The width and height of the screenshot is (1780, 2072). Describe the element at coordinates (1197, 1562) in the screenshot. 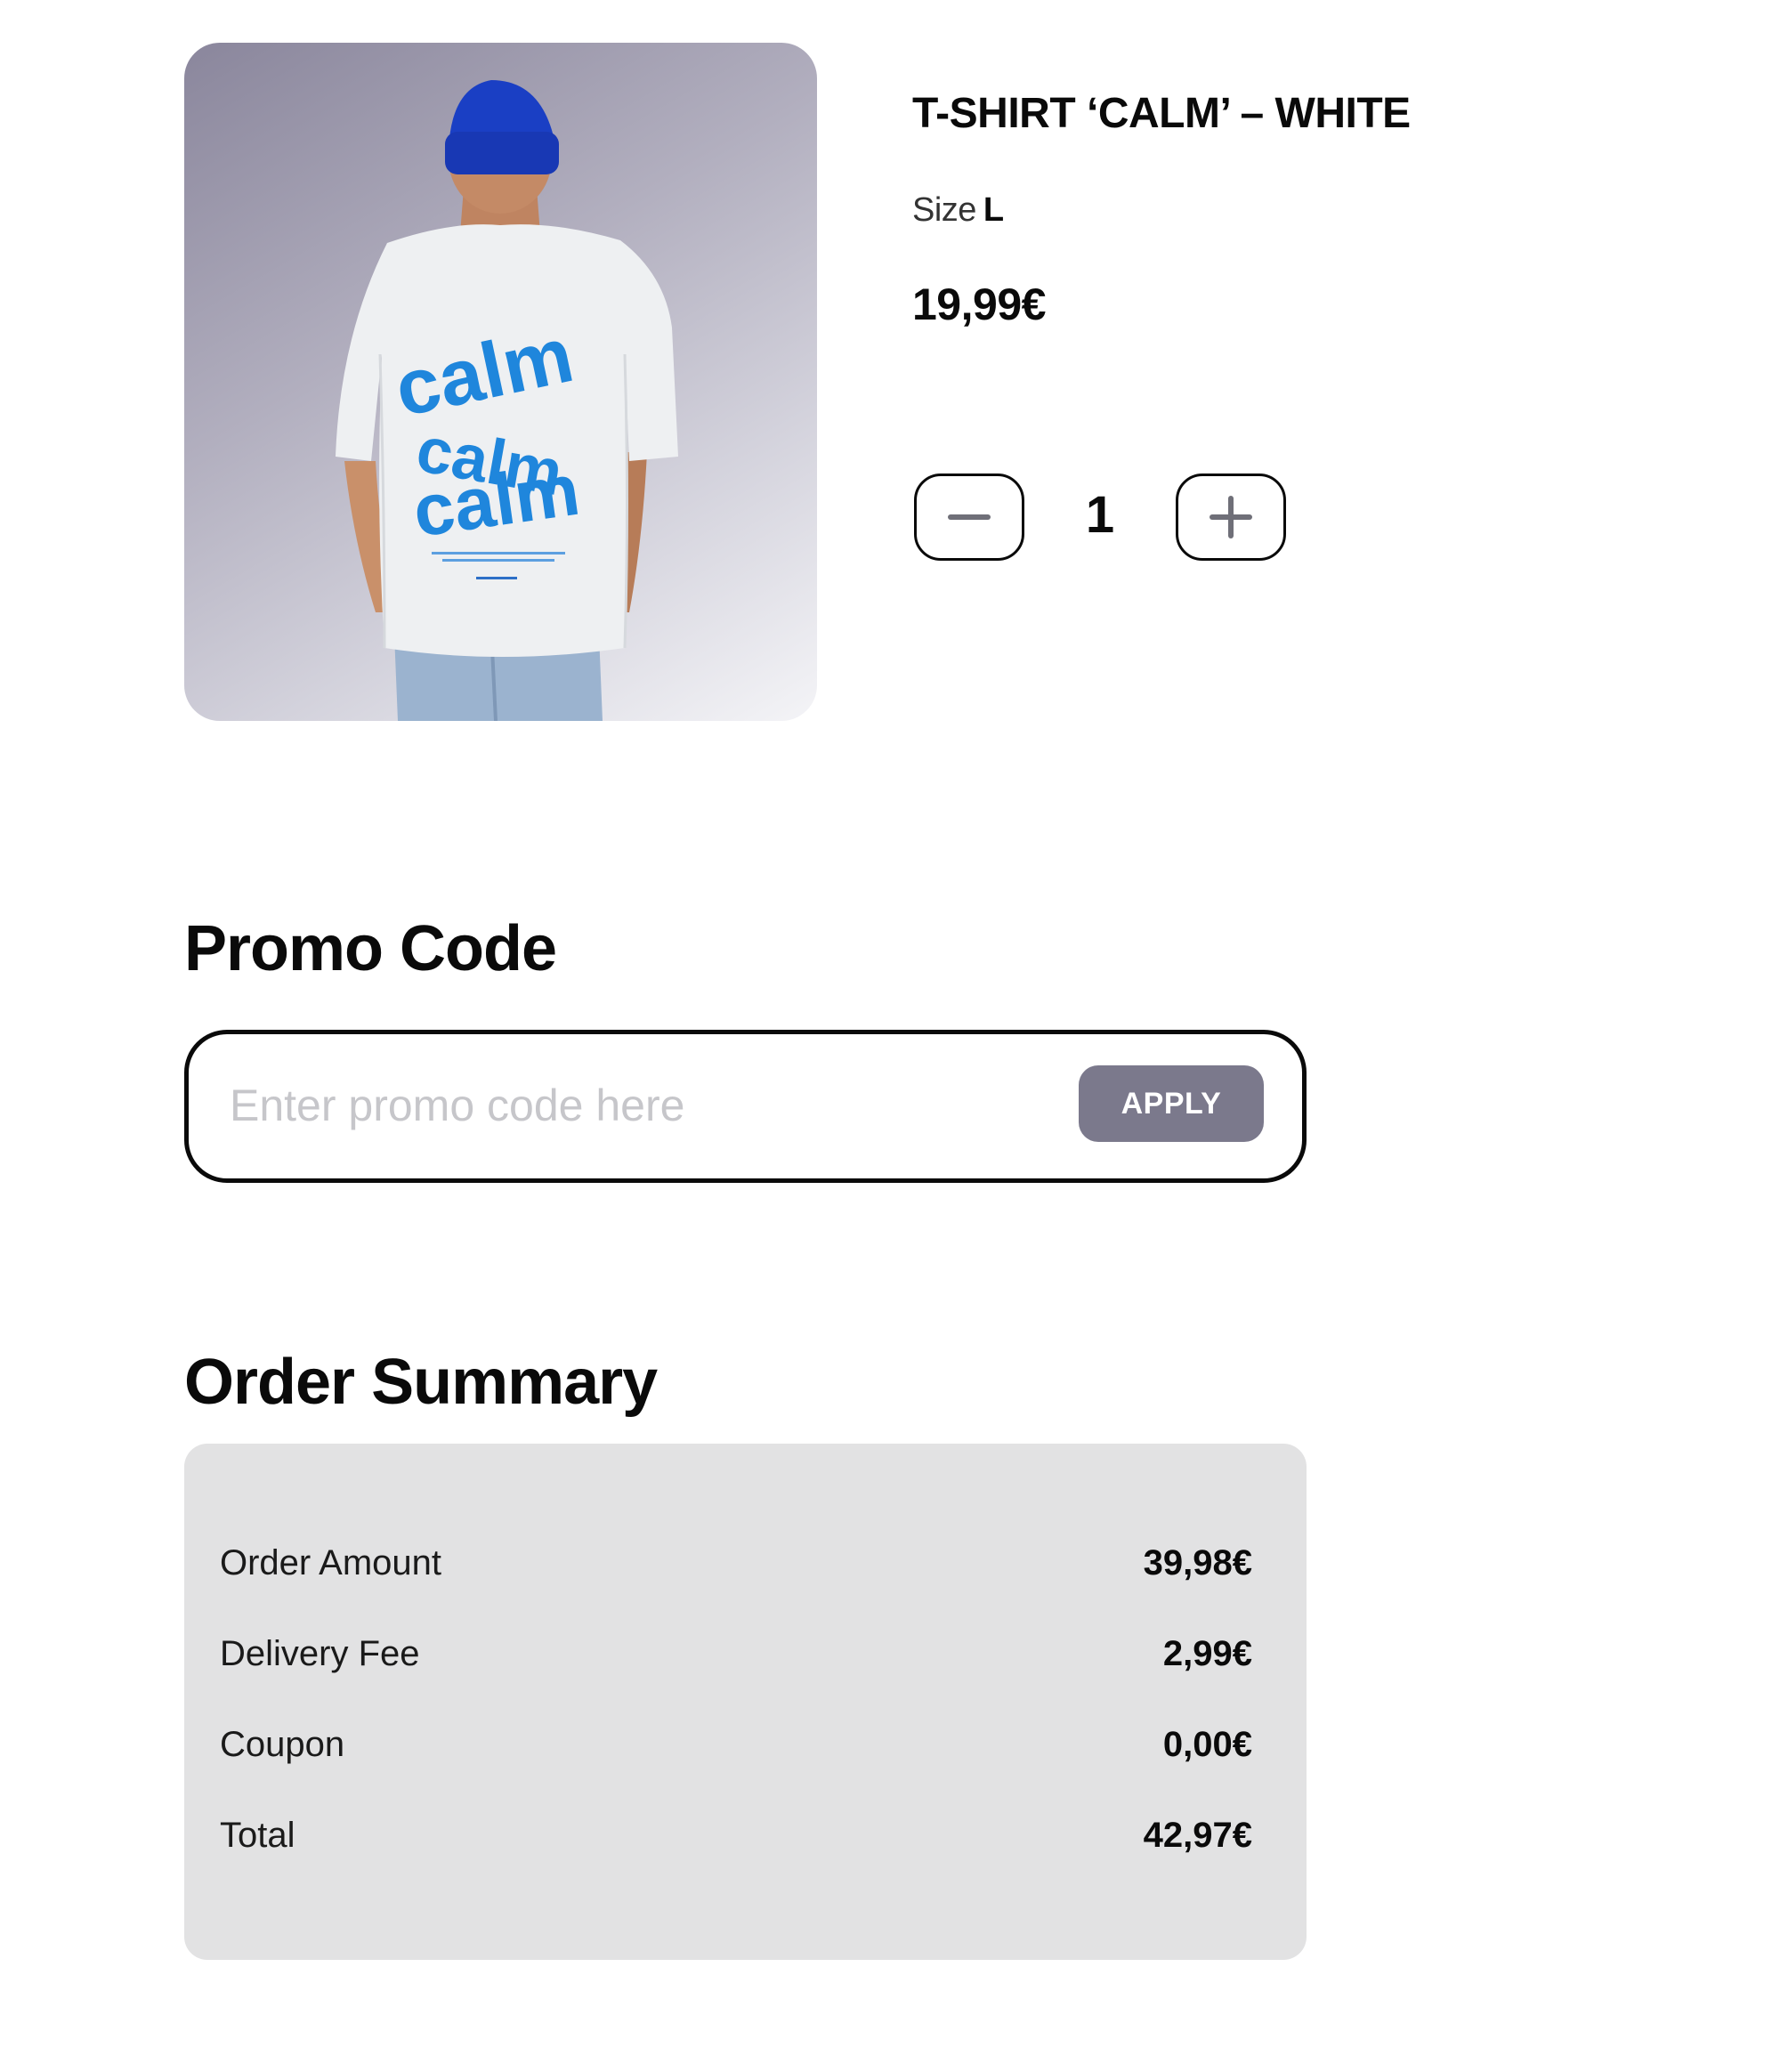

I see `summary-value: 39,98€` at that location.